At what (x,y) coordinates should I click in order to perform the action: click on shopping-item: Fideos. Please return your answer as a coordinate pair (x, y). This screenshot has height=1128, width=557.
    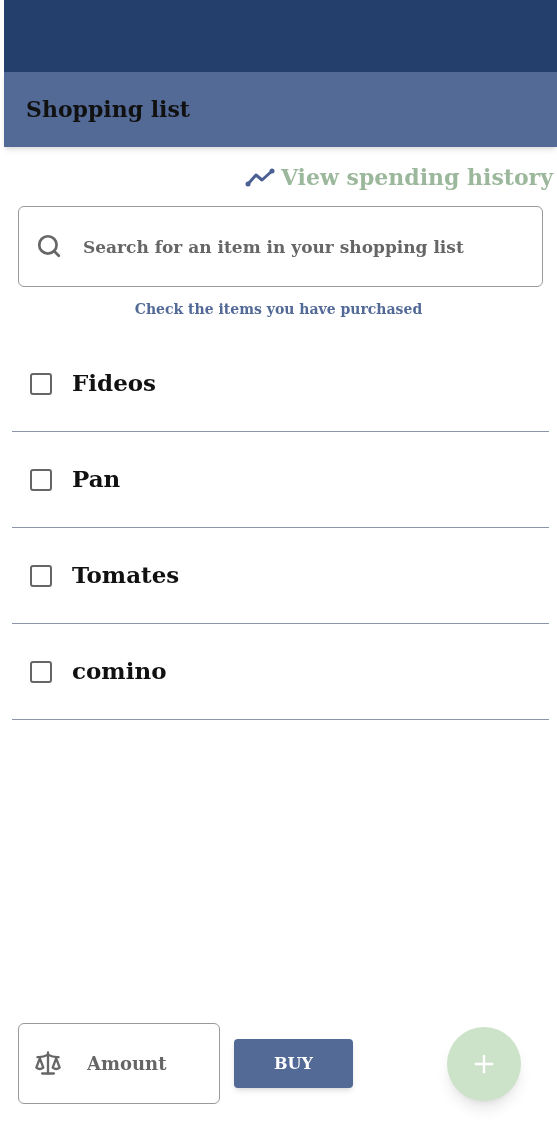
    Looking at the image, I should click on (280, 384).